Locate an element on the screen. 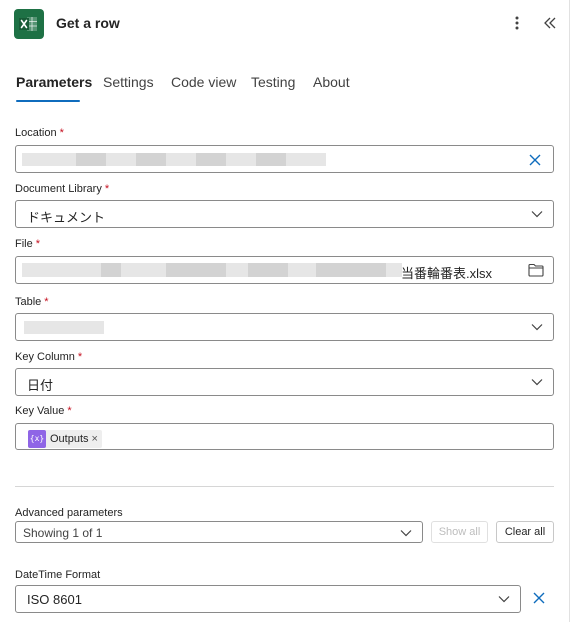  clear-location-icon is located at coordinates (535, 160).